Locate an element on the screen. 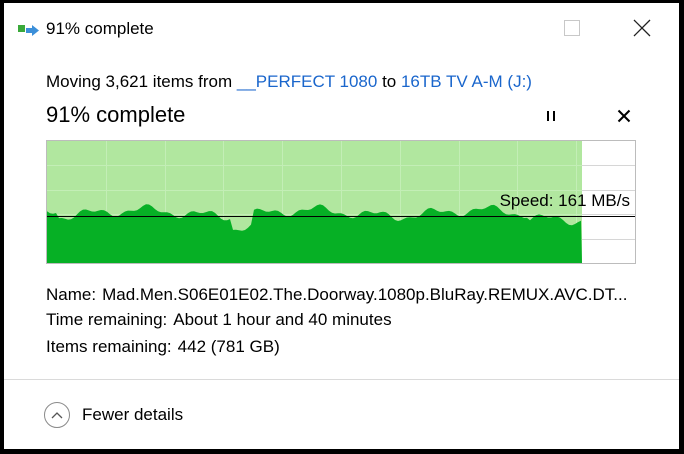  source-link: __PERFECT 1080 is located at coordinates (307, 81).